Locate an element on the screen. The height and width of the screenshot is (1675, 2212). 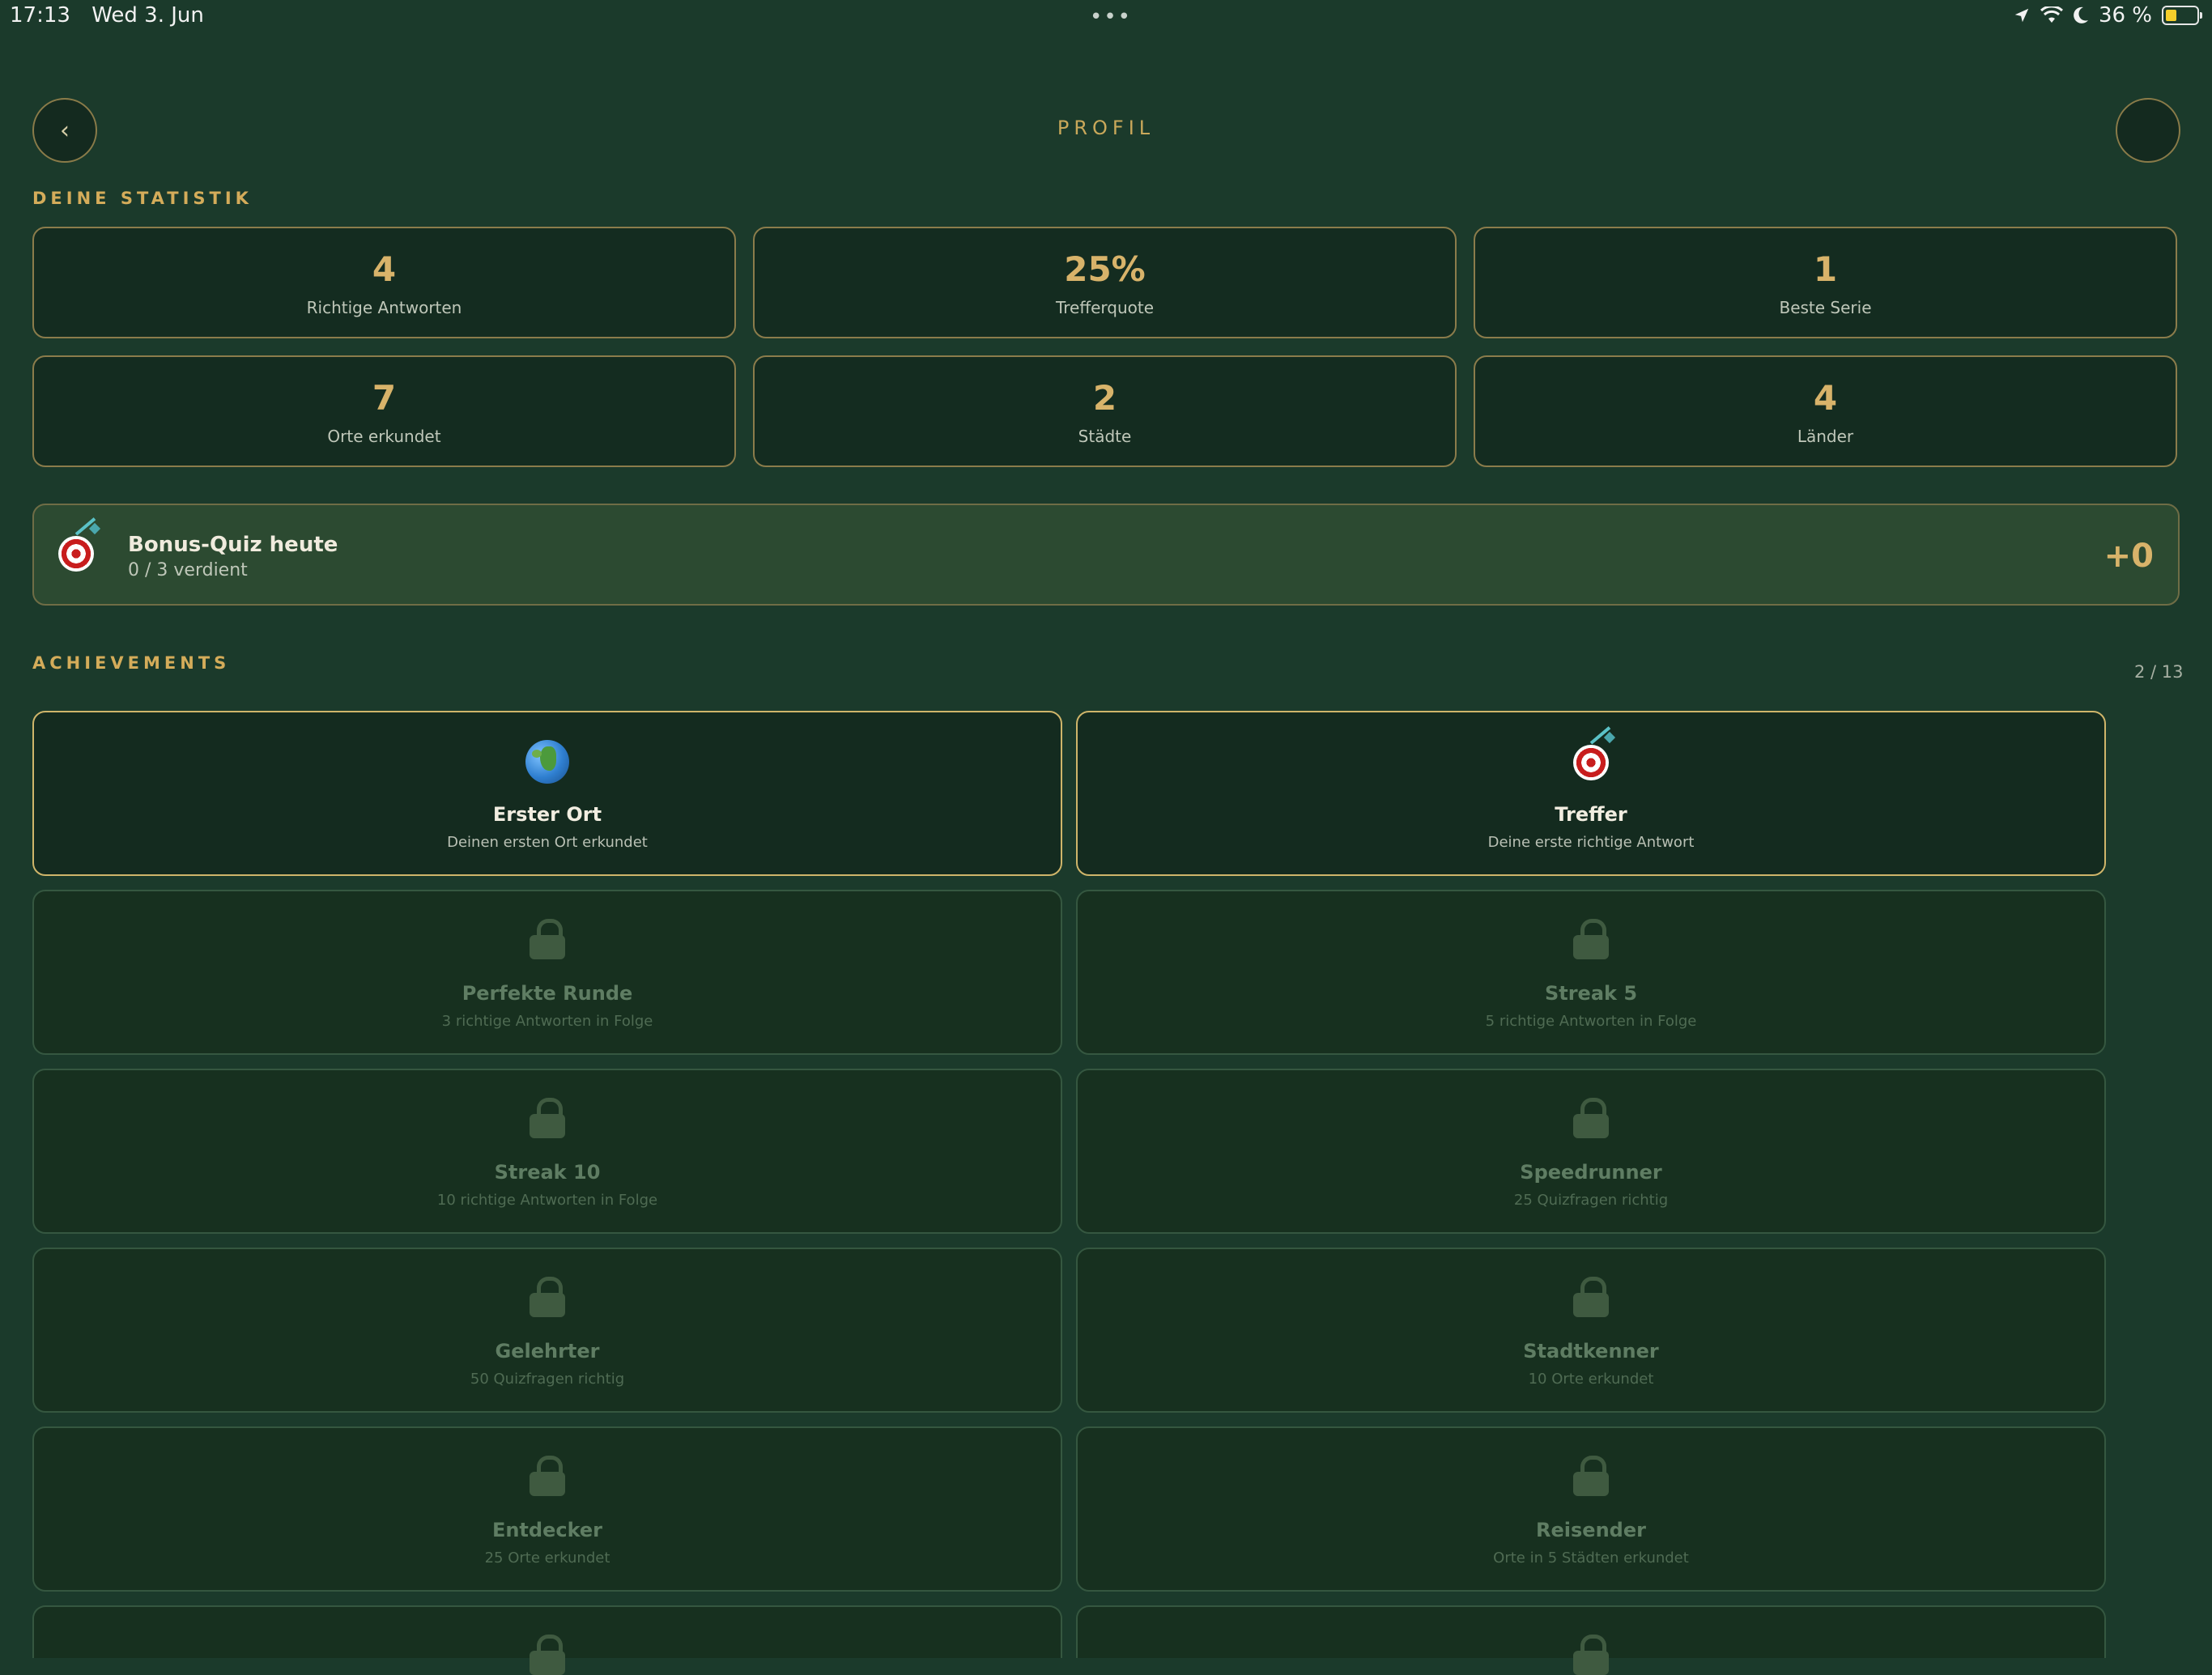
stat-label: Beste Serie is located at coordinates (1826, 307).